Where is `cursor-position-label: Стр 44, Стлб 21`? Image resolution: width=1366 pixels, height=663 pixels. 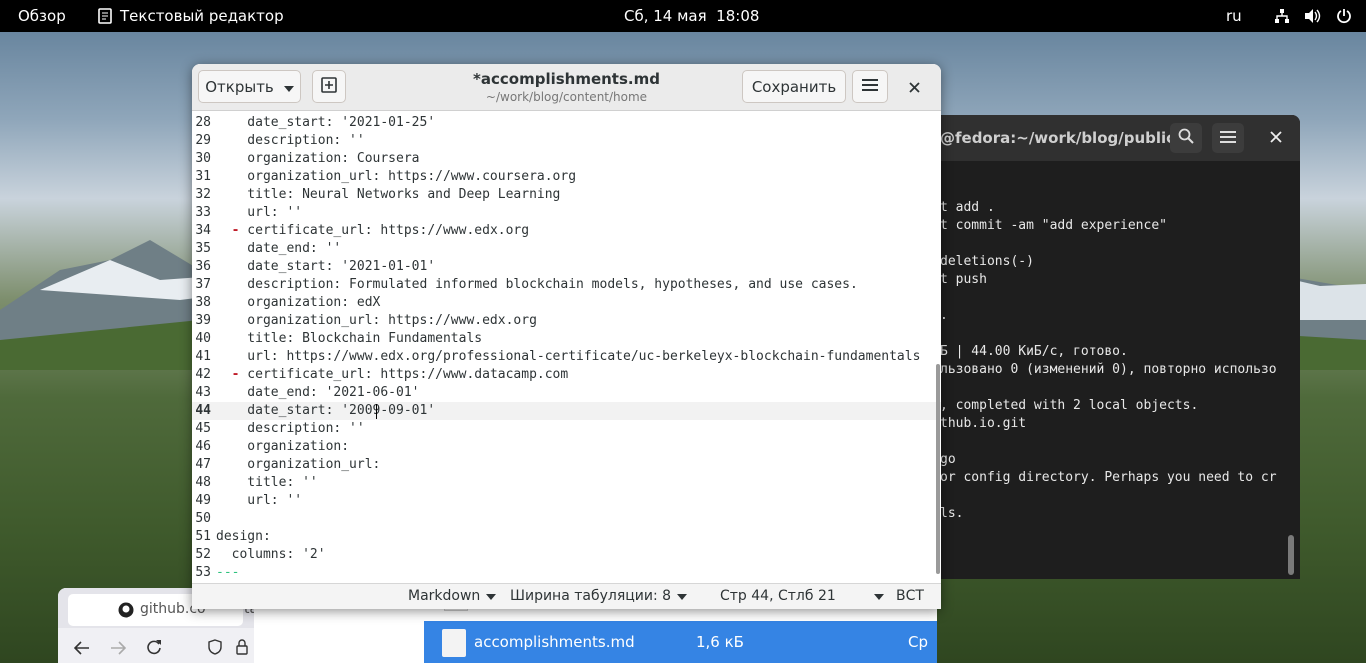 cursor-position-label: Стр 44, Стлб 21 is located at coordinates (778, 596).